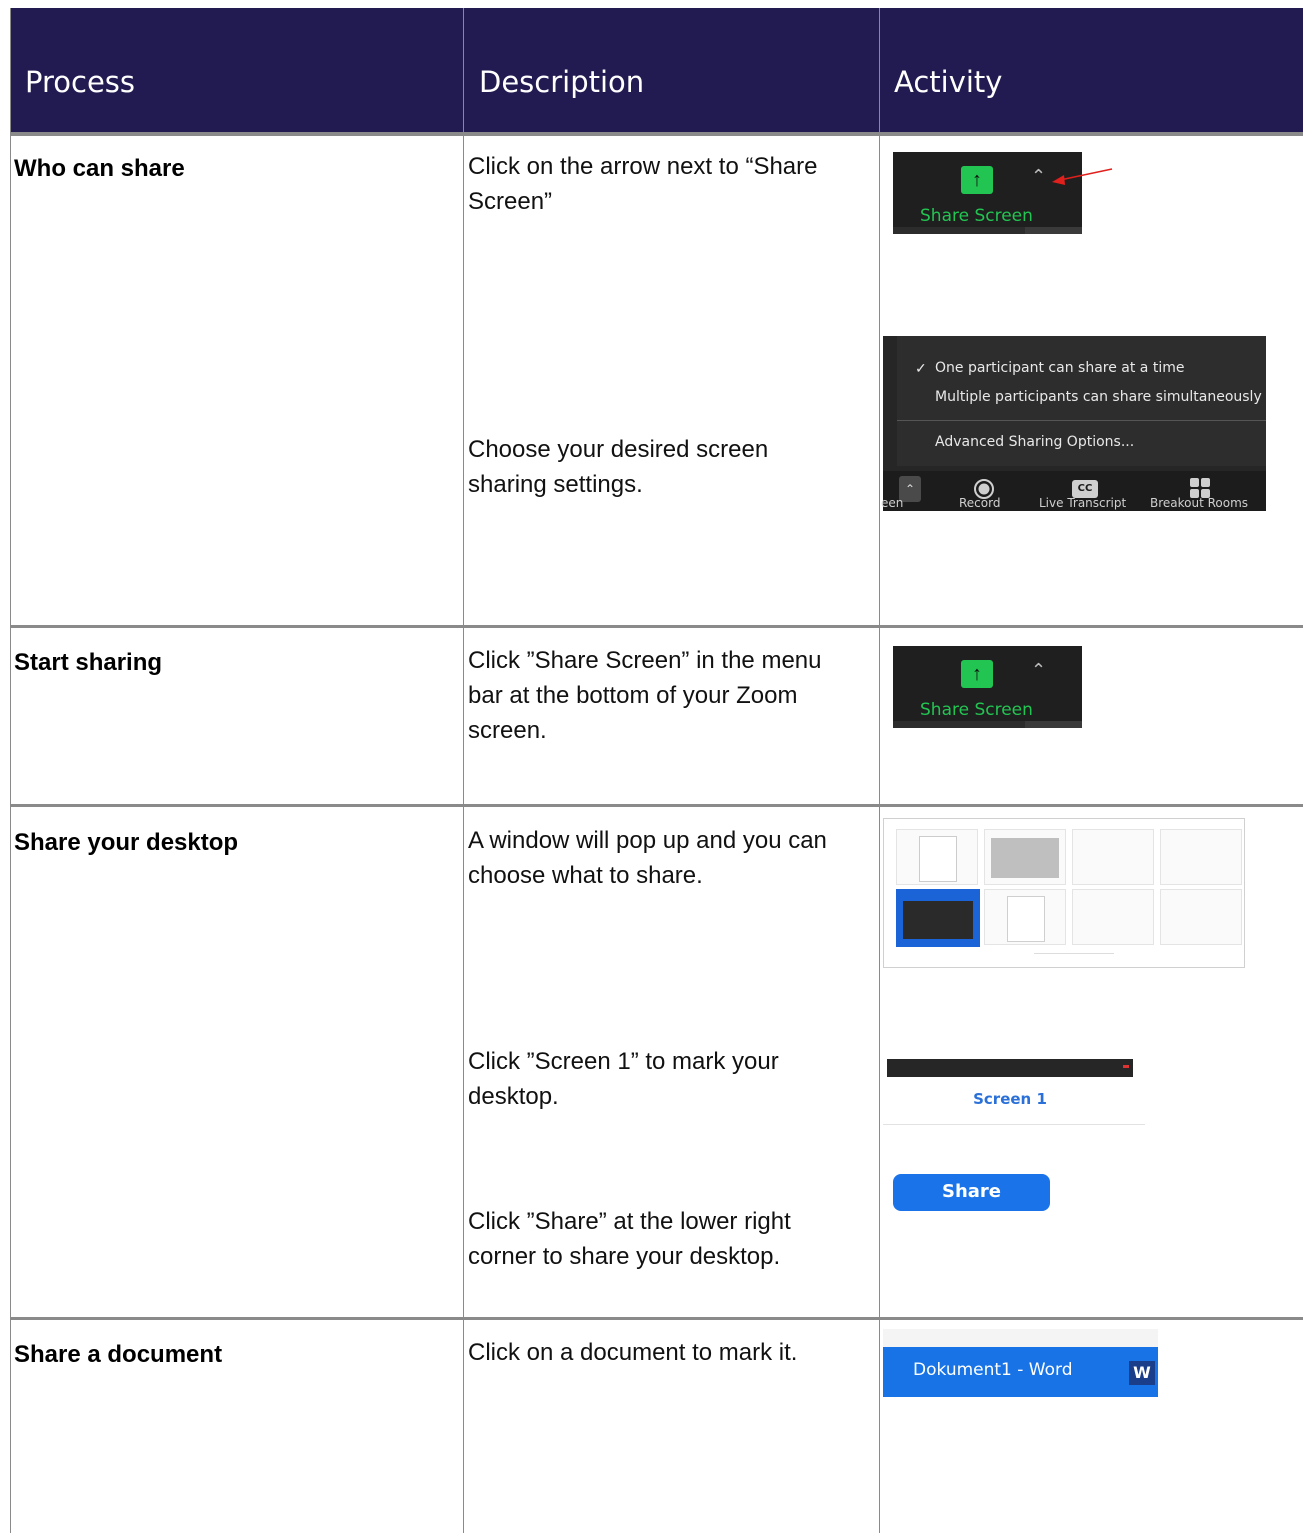 The image size is (1303, 1533). I want to click on process-who-can-share: Who can share, so click(99, 168).